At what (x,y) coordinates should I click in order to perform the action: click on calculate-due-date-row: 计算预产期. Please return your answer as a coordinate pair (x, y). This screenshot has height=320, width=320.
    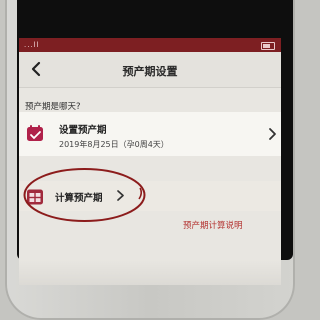
    Looking at the image, I should click on (150, 196).